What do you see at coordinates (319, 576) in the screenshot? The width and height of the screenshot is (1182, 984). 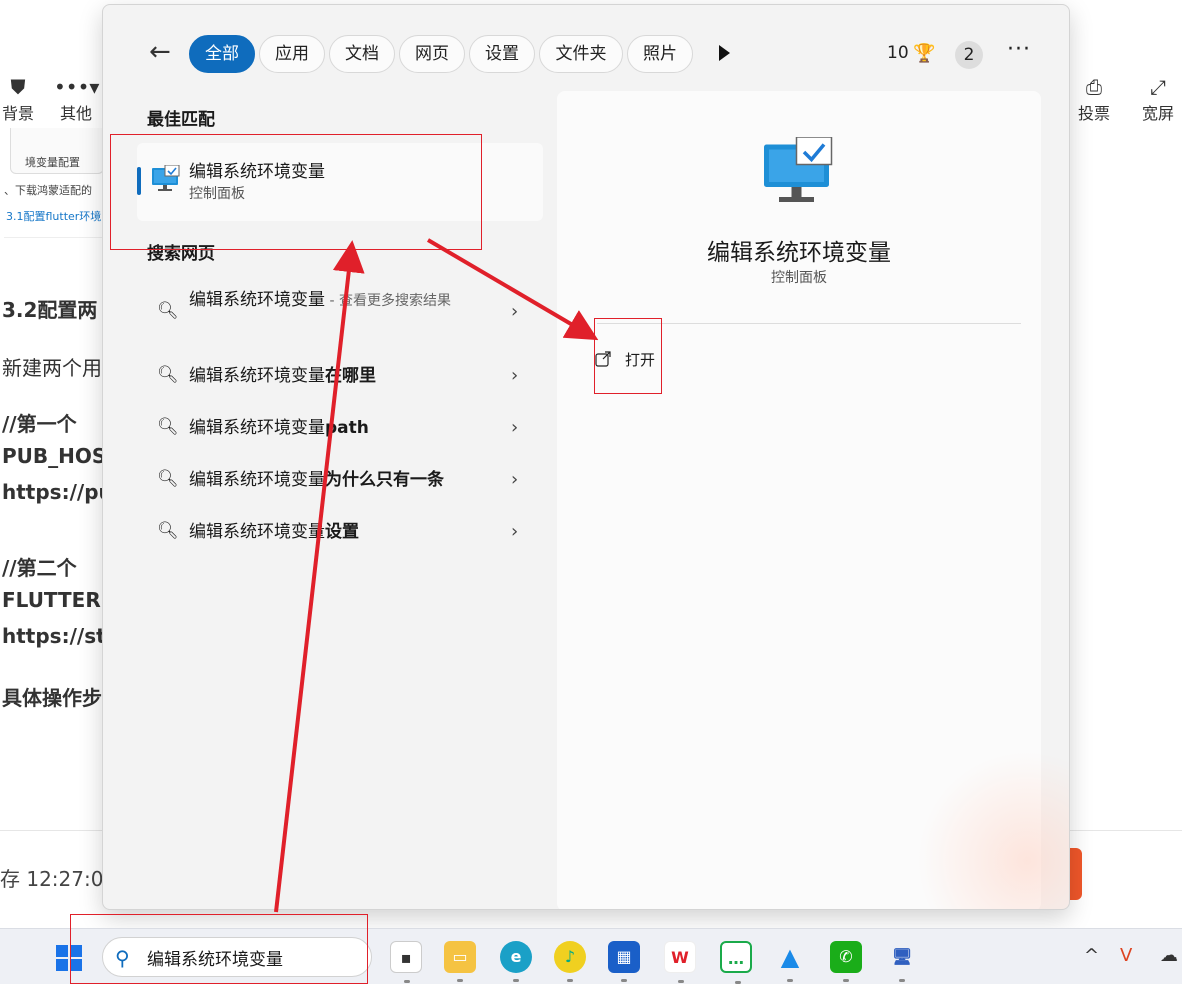 I see `arrow-to-best-match` at bounding box center [319, 576].